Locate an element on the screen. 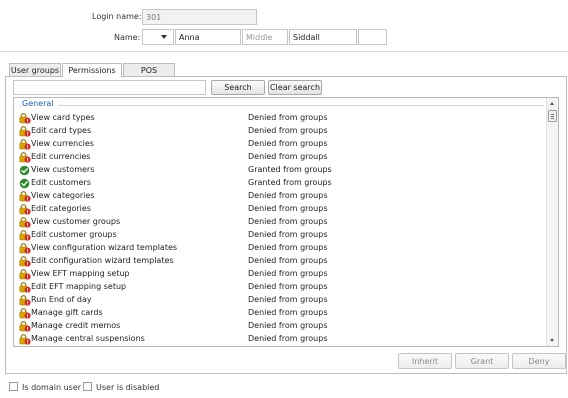 This screenshot has width=568, height=398. scroll-up-button is located at coordinates (552, 104).